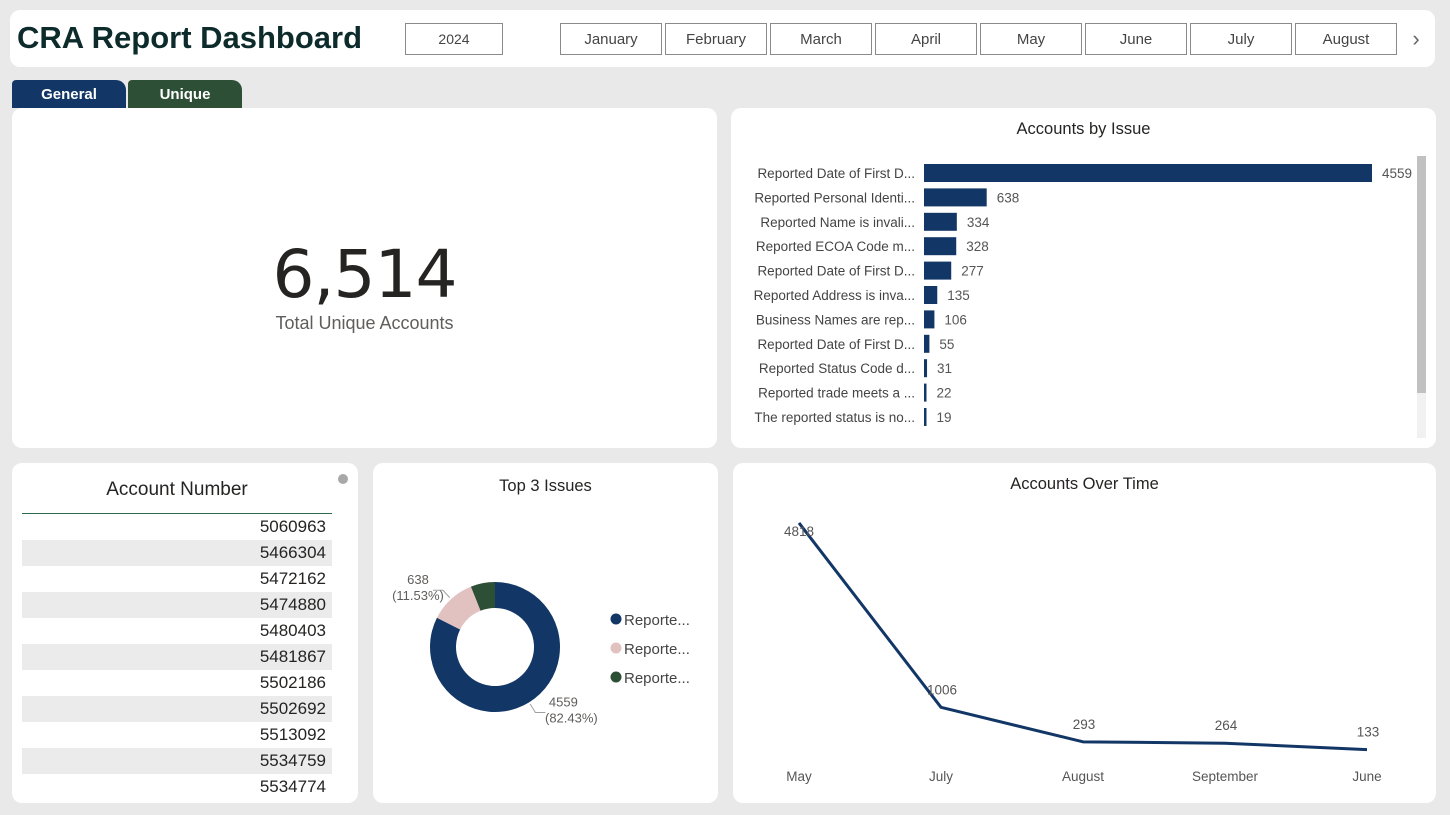 This screenshot has height=815, width=1450. Describe the element at coordinates (177, 709) in the screenshot. I see `table-row: 5502692` at that location.